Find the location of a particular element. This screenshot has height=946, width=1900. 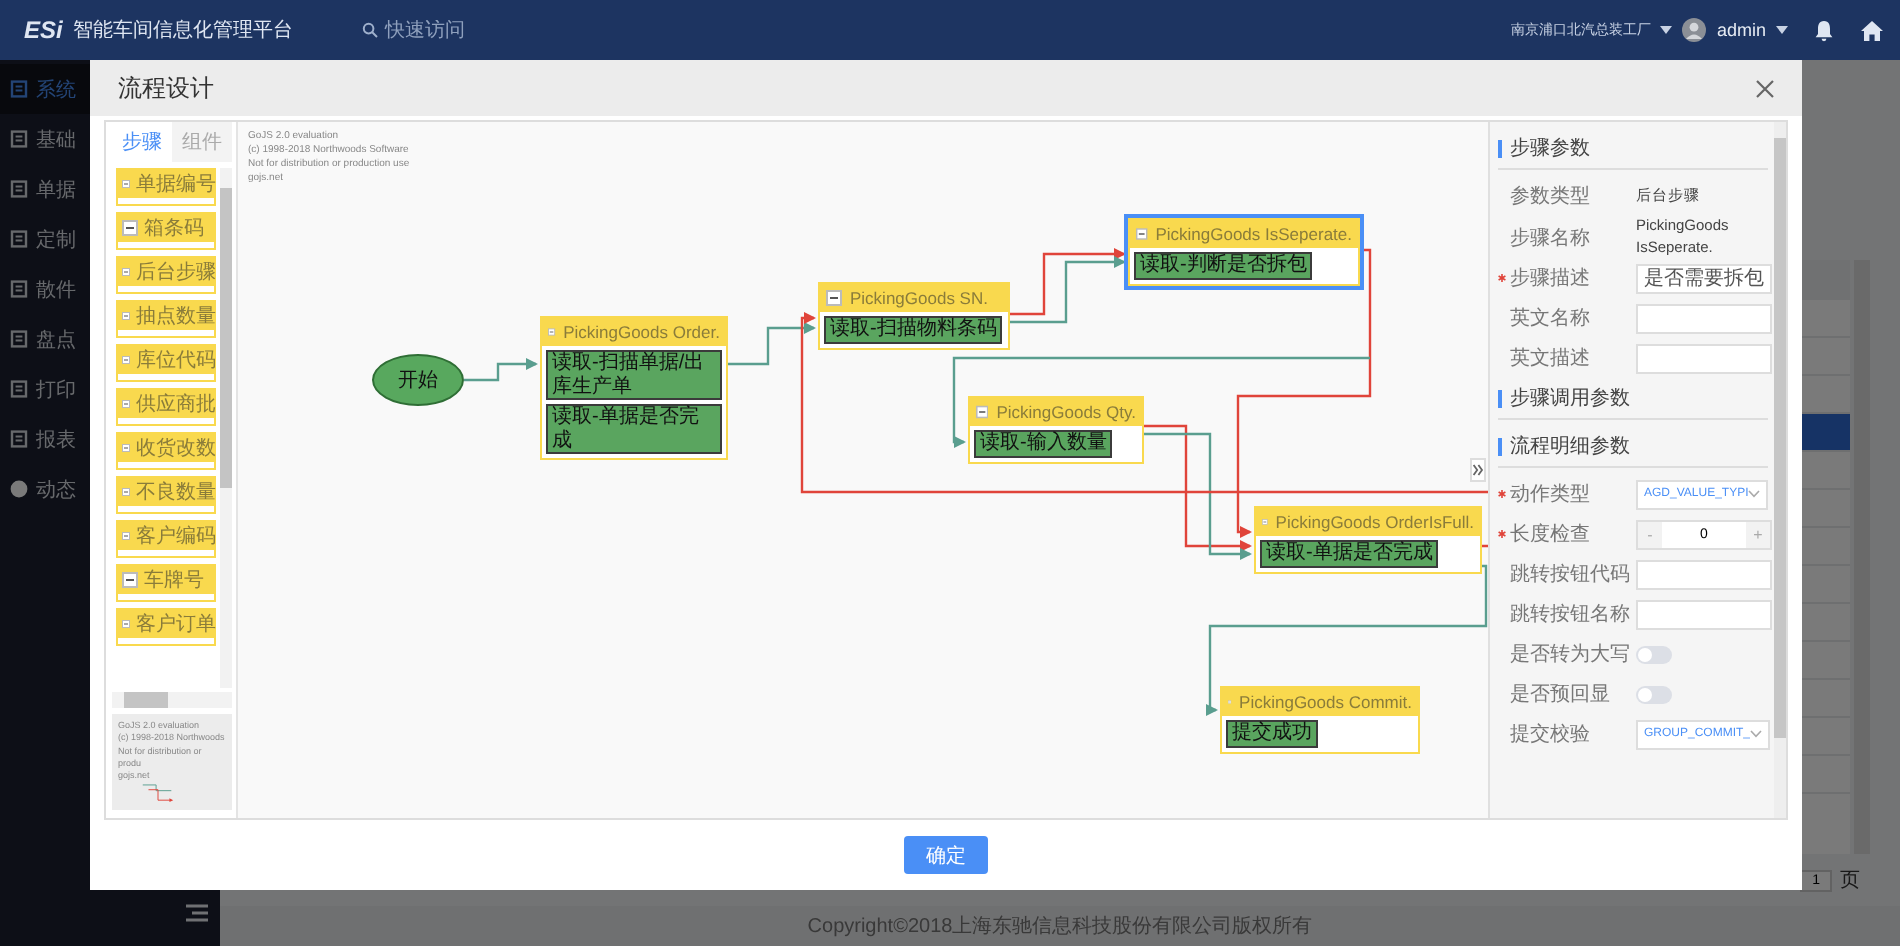

section-heading: 步骤调用参数 is located at coordinates (1570, 398).